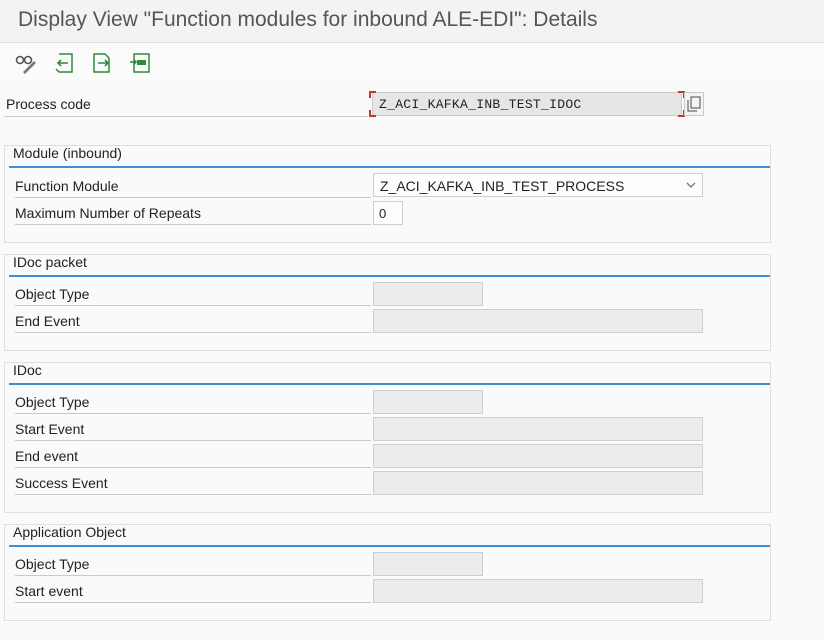 Image resolution: width=824 pixels, height=640 pixels. I want to click on next-entry-icon, so click(101, 63).